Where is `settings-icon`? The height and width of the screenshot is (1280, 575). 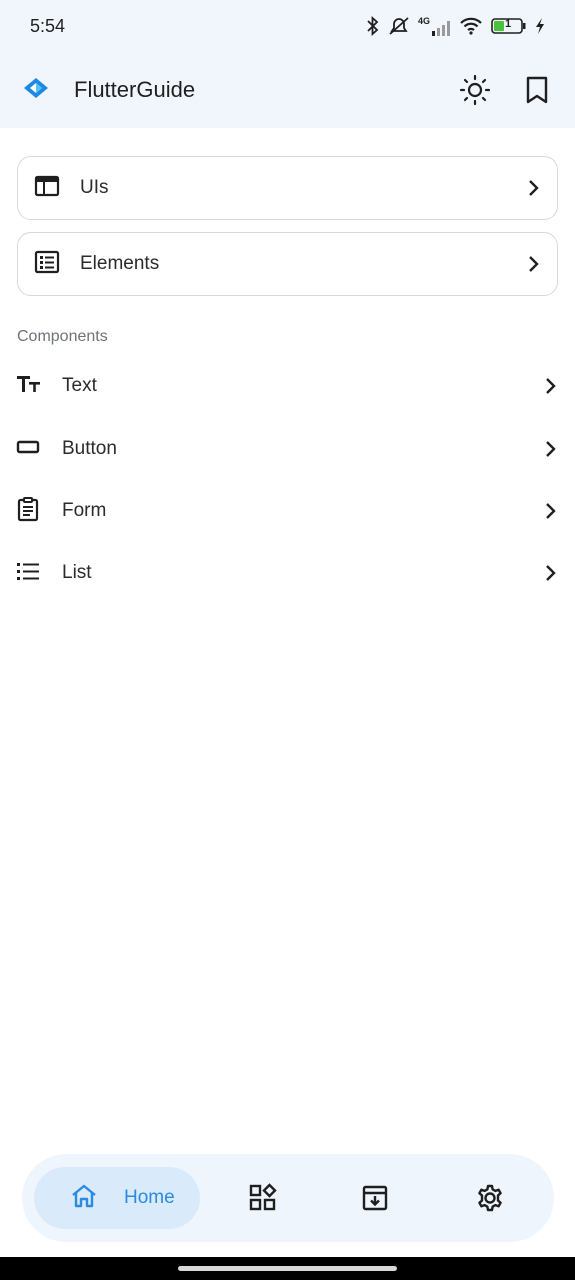 settings-icon is located at coordinates (490, 1198).